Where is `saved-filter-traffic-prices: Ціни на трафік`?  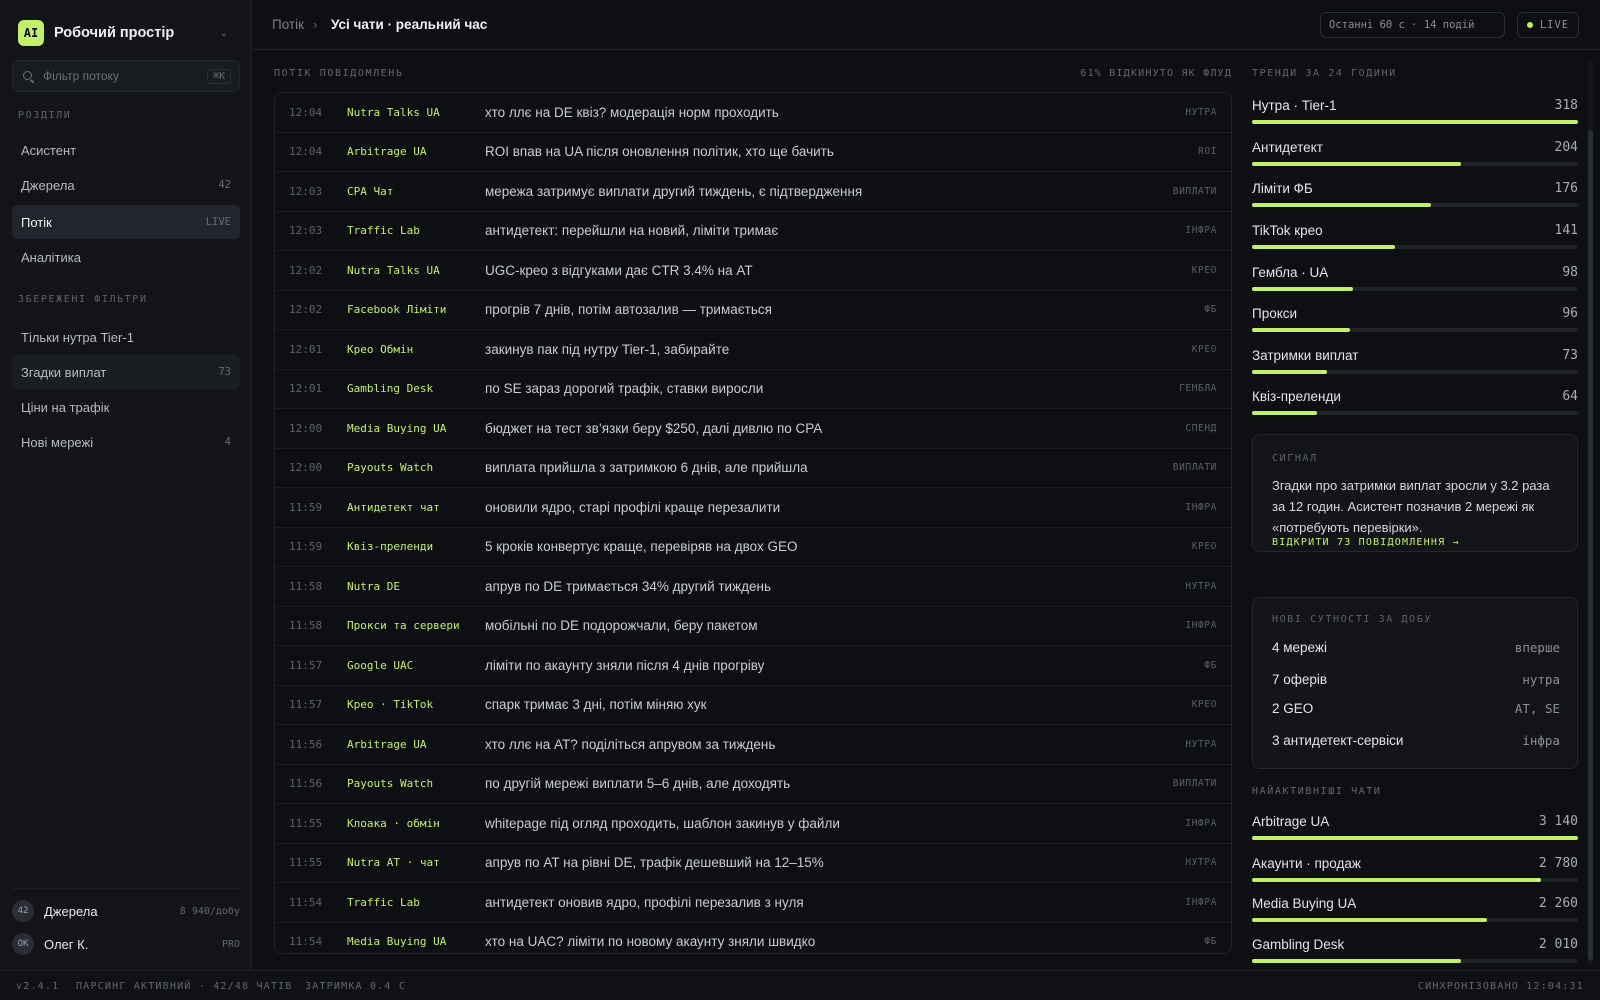 saved-filter-traffic-prices: Ціни на трафік is located at coordinates (126, 407).